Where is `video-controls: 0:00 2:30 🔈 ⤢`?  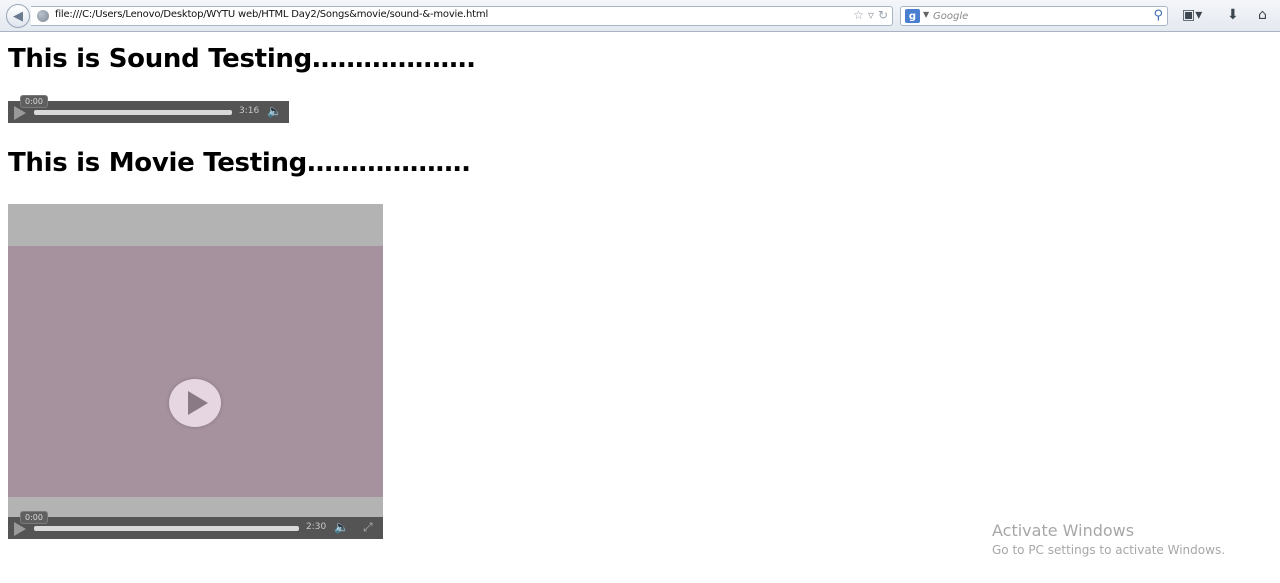 video-controls: 0:00 2:30 🔈 ⤢ is located at coordinates (195, 525).